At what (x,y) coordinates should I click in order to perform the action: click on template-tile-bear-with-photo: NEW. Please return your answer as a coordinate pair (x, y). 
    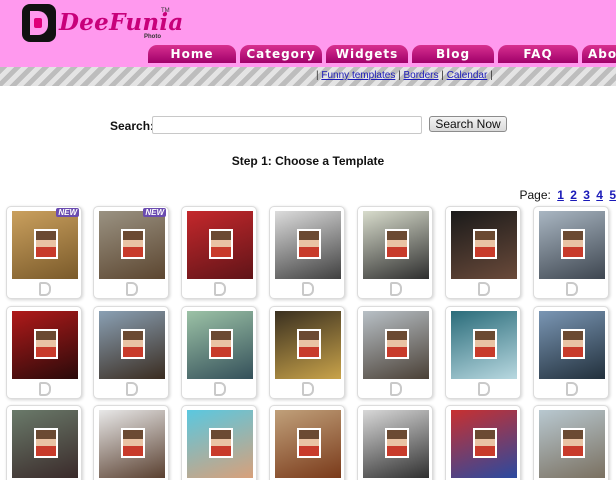
    Looking at the image, I should click on (131, 252).